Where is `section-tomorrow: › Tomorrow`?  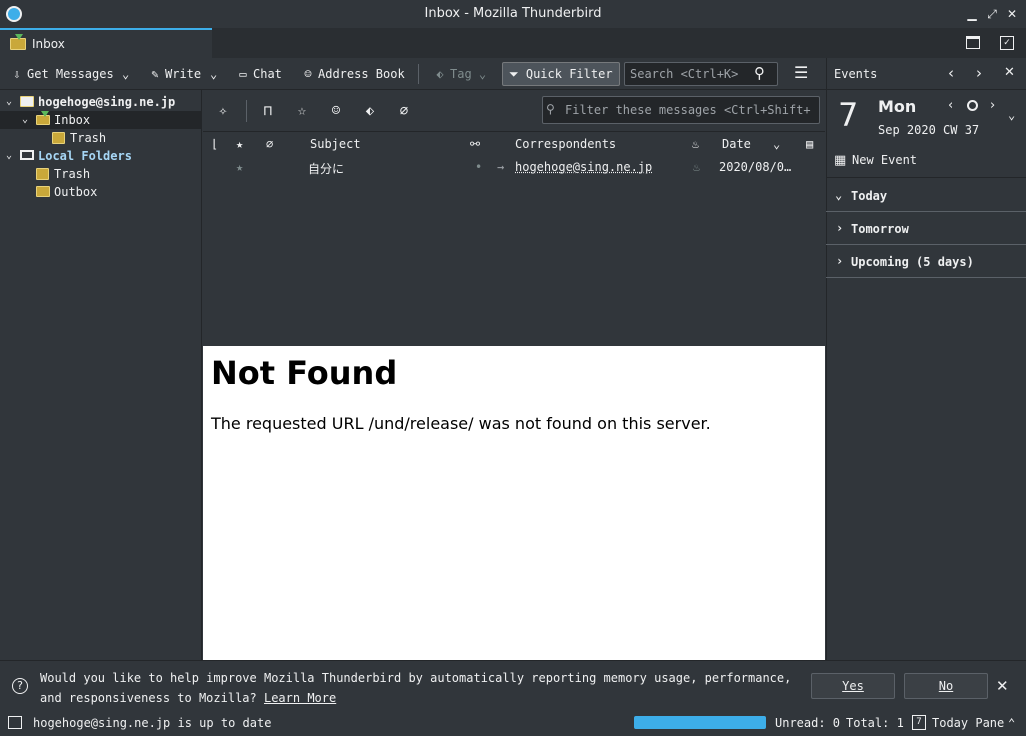
section-tomorrow: › Tomorrow is located at coordinates (926, 228).